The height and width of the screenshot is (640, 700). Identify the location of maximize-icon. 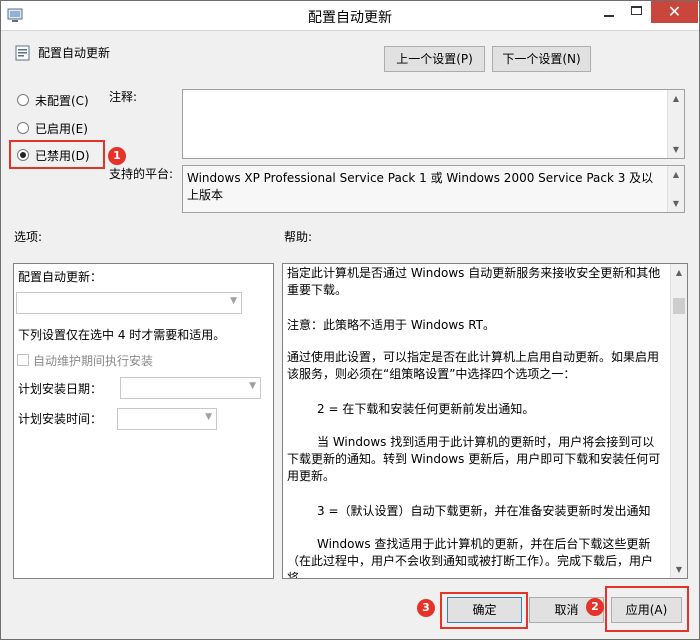
(636, 10).